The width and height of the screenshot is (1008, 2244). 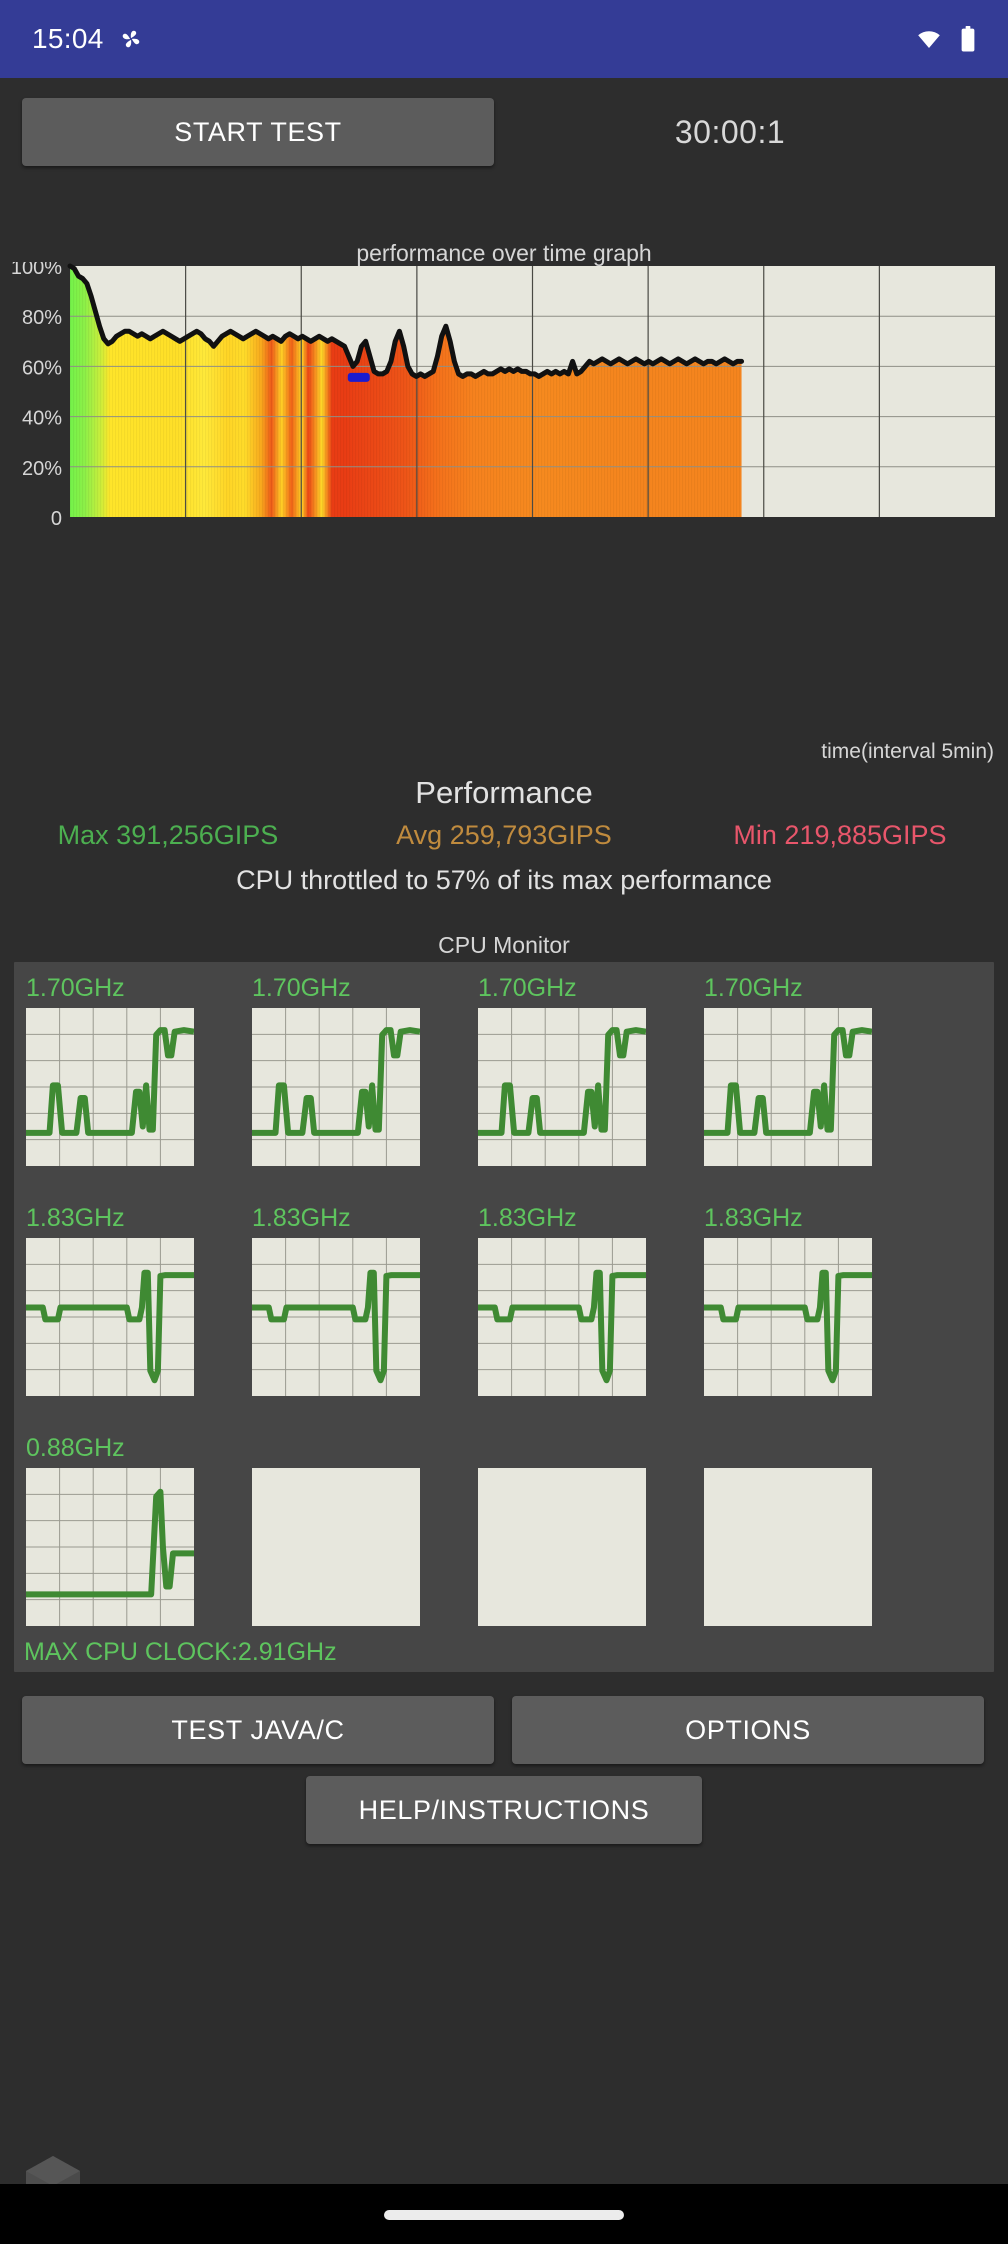 What do you see at coordinates (258, 132) in the screenshot?
I see `start-test-button: START TEST` at bounding box center [258, 132].